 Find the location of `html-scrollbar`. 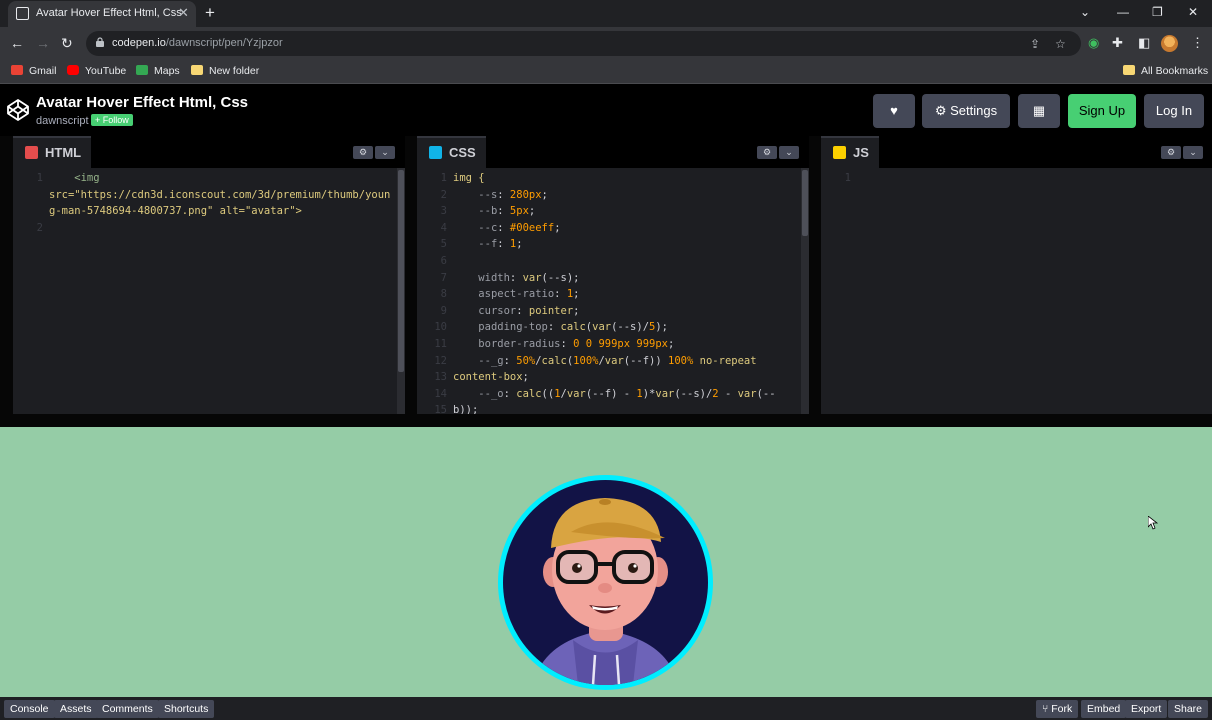

html-scrollbar is located at coordinates (401, 291).